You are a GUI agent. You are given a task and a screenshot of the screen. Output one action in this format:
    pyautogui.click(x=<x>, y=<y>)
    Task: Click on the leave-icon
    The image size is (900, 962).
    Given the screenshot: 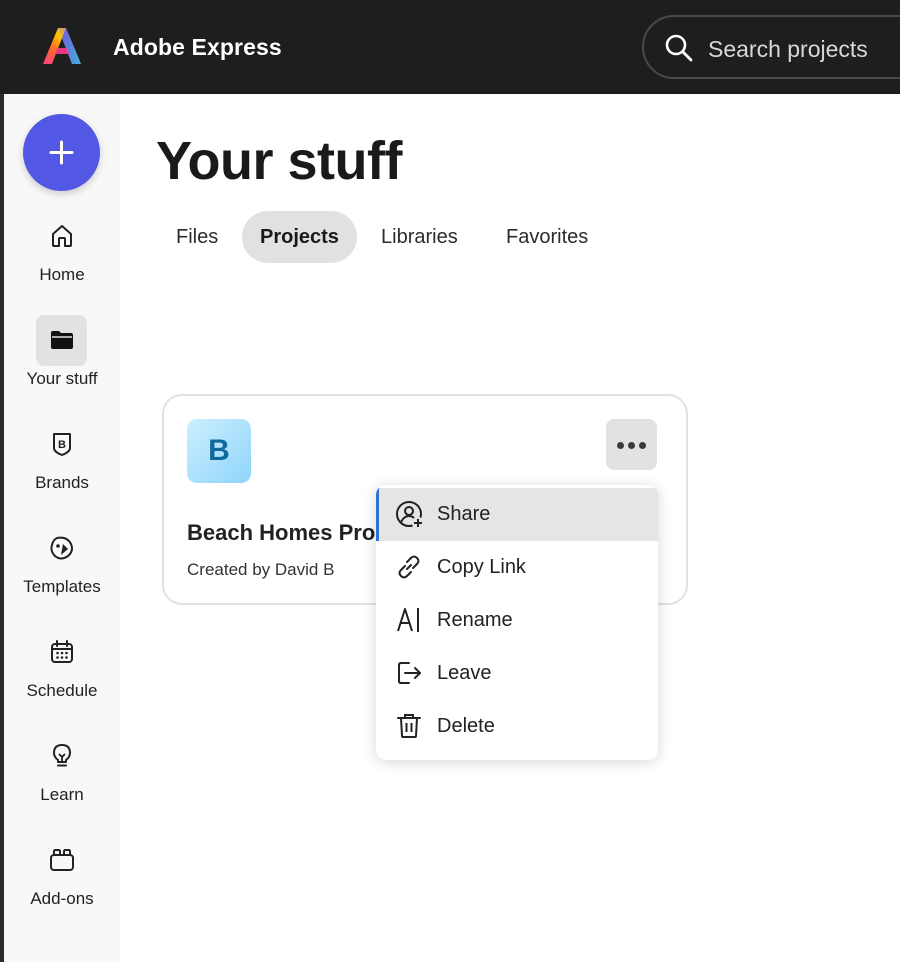 What is the action you would take?
    pyautogui.click(x=409, y=673)
    